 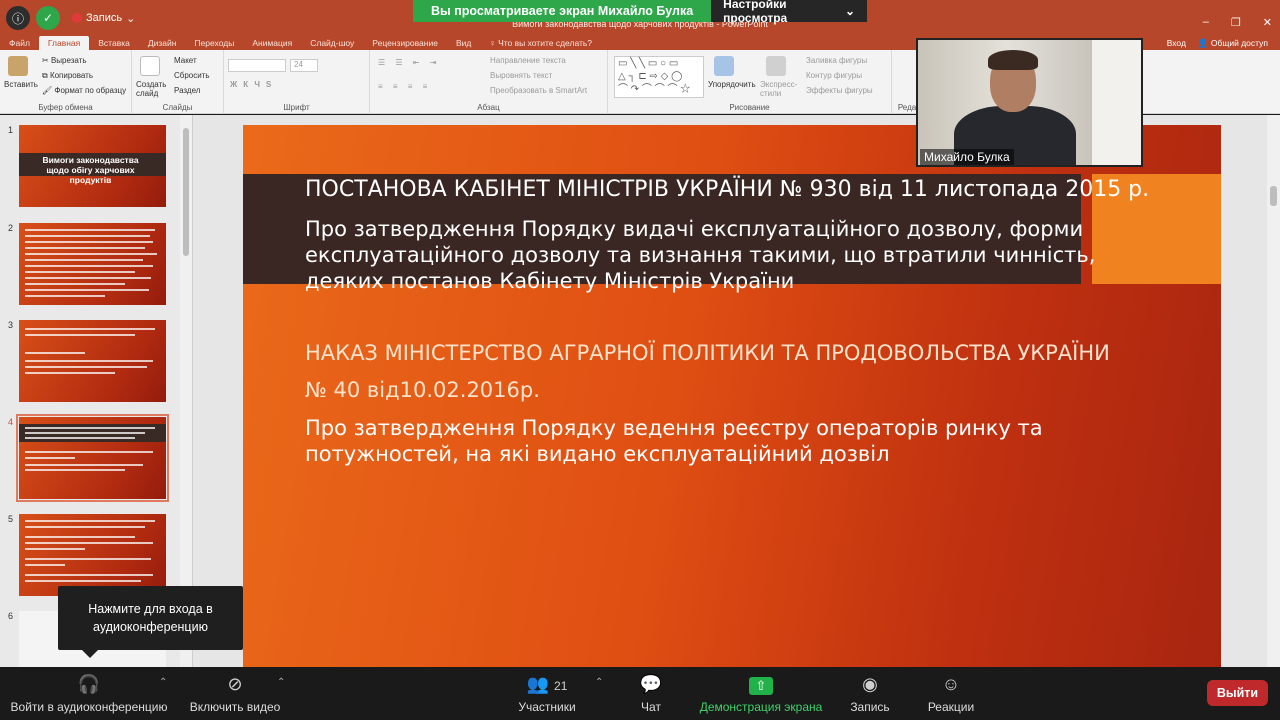 What do you see at coordinates (21, 84) in the screenshot?
I see `paste-button: Вставить` at bounding box center [21, 84].